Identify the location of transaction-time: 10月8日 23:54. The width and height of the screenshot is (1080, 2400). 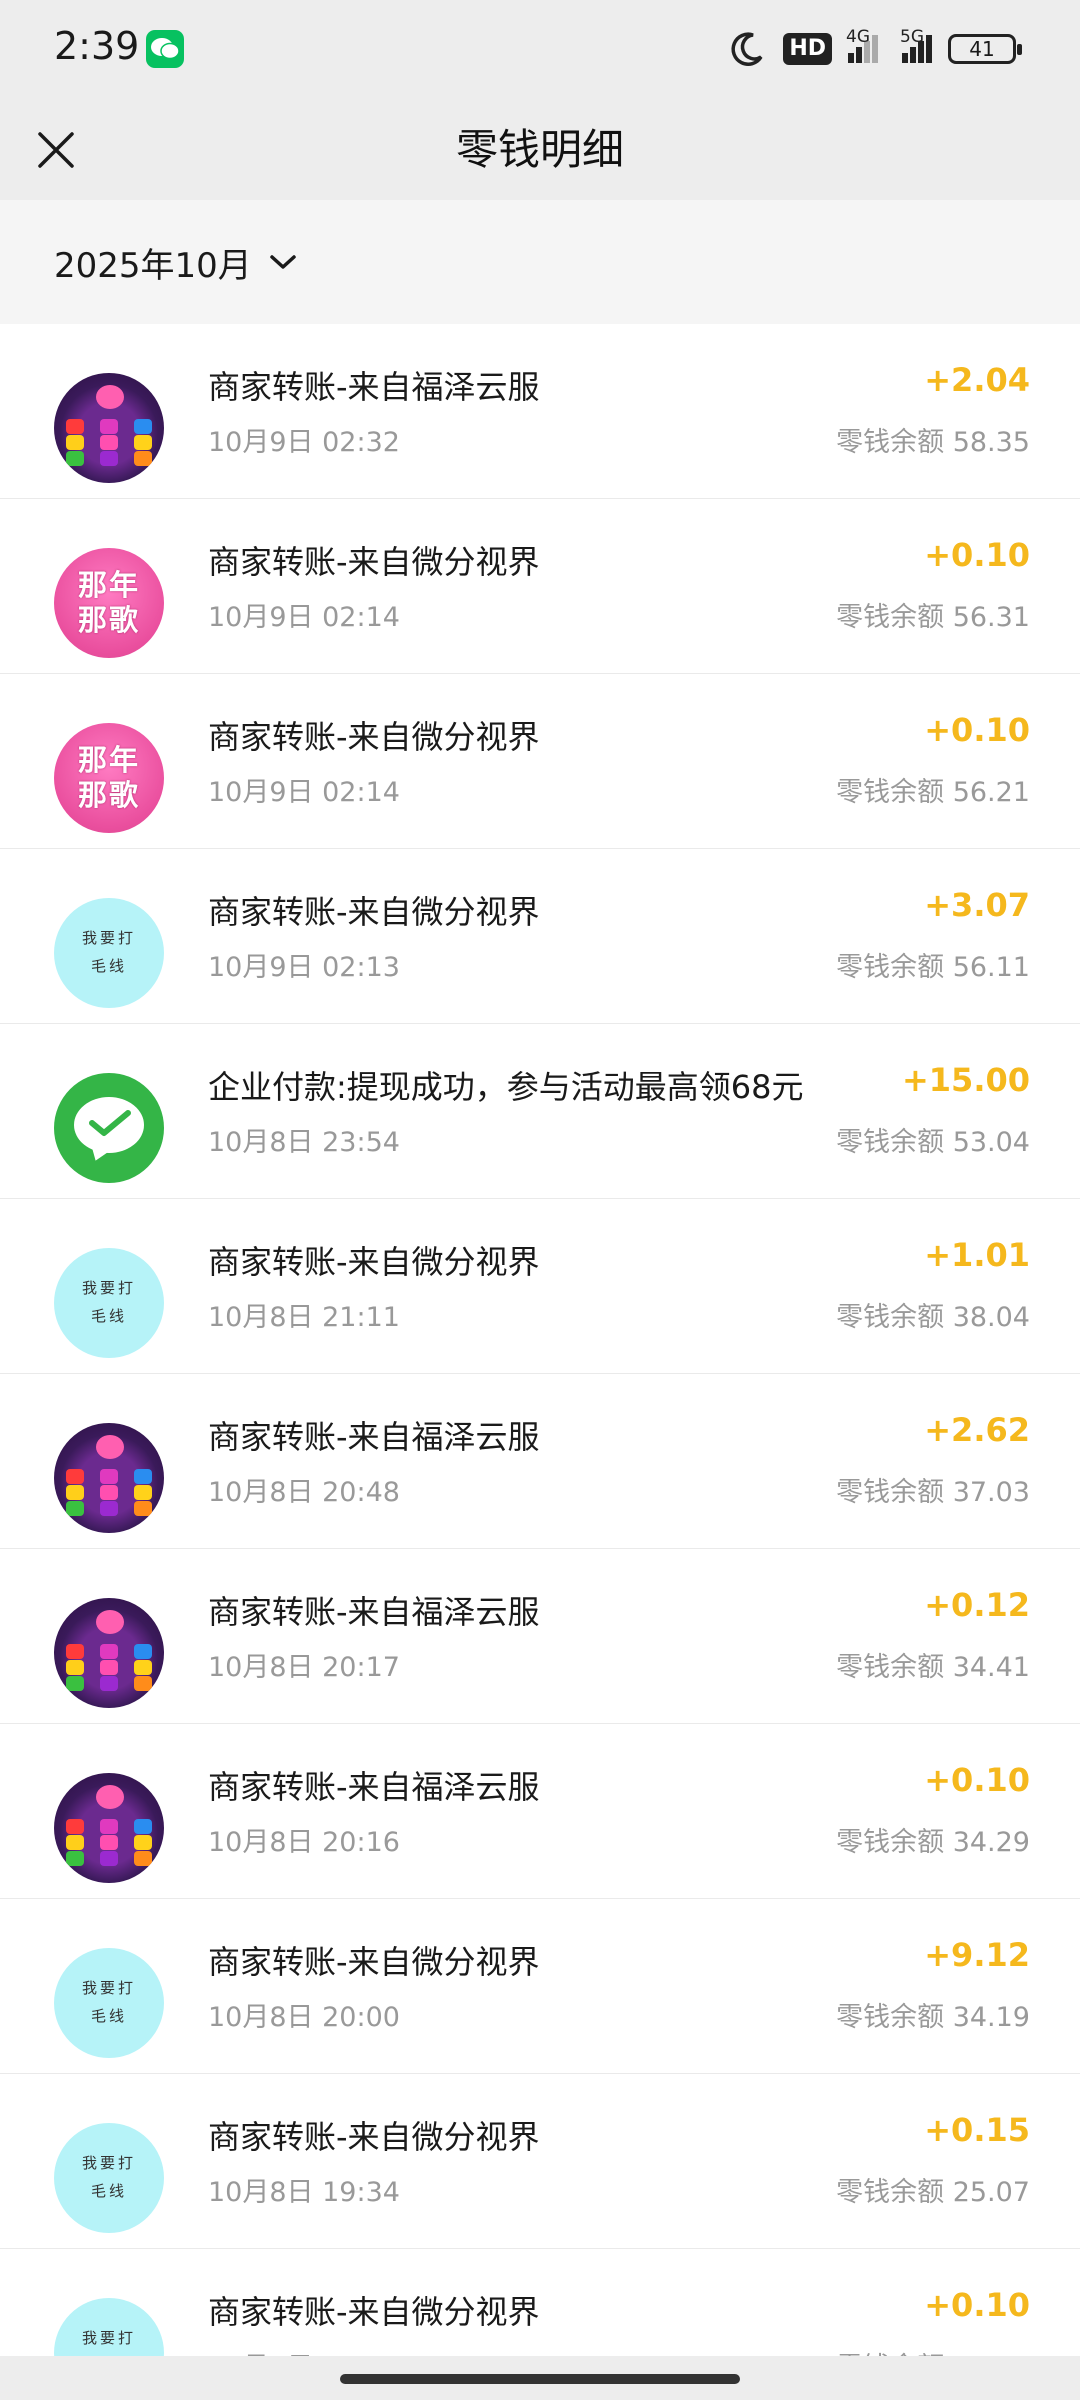
(304, 1142).